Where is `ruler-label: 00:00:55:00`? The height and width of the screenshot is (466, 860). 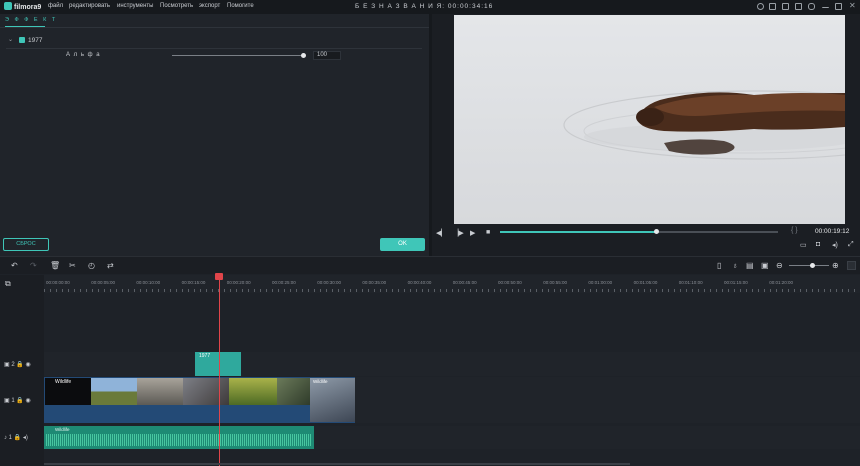 ruler-label: 00:00:55:00 is located at coordinates (555, 282).